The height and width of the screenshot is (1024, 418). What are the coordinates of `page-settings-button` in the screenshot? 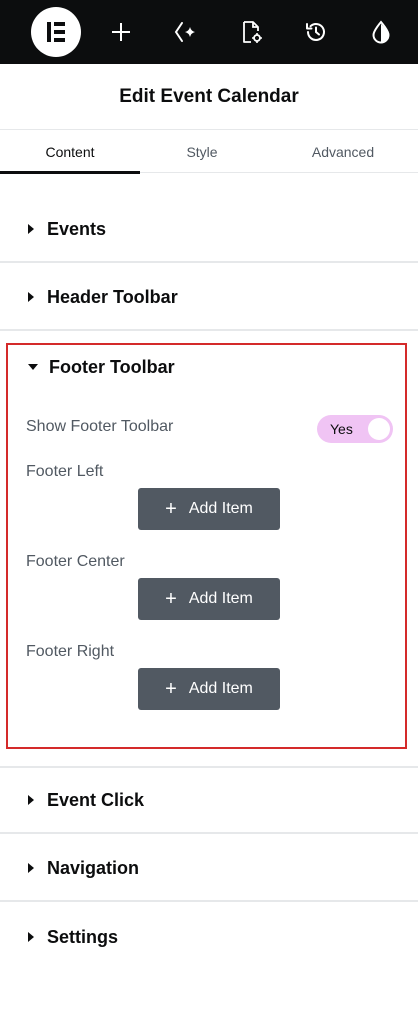 It's located at (251, 32).